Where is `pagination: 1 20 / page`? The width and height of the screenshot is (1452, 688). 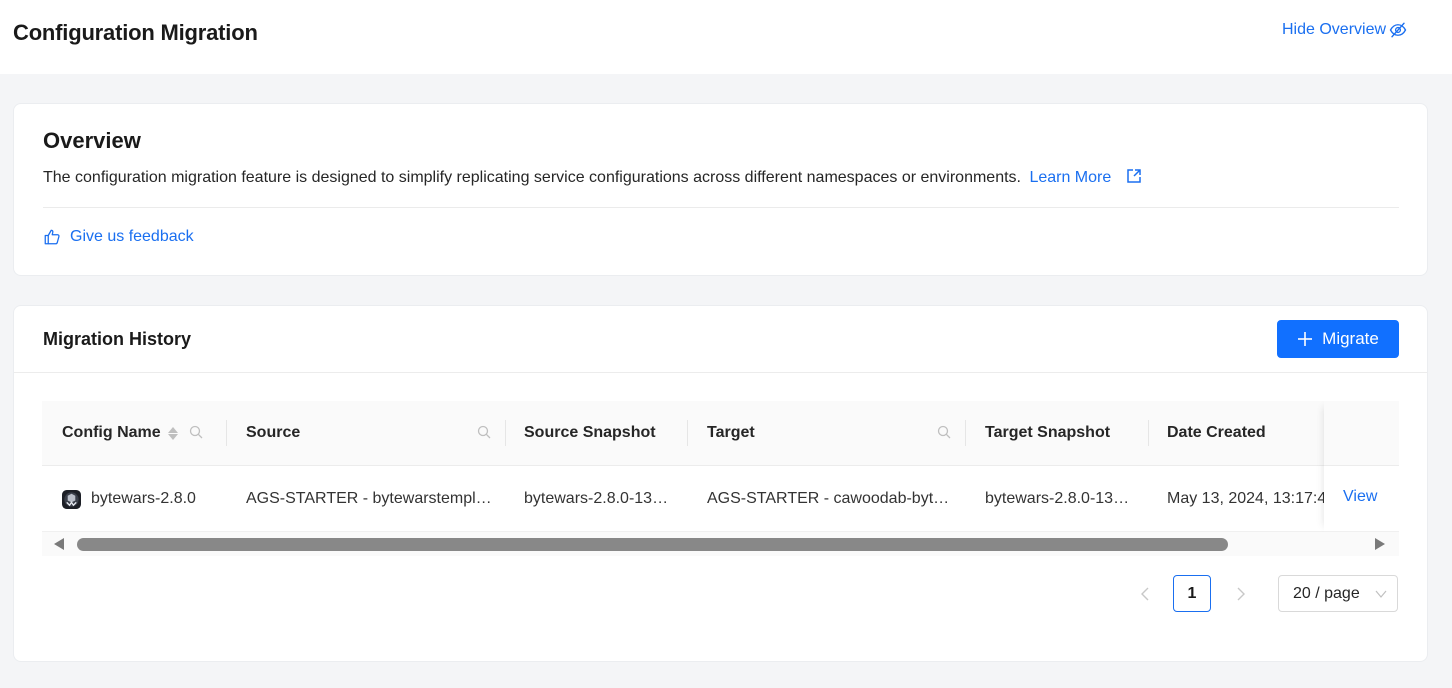
pagination: 1 20 / page is located at coordinates (720, 594).